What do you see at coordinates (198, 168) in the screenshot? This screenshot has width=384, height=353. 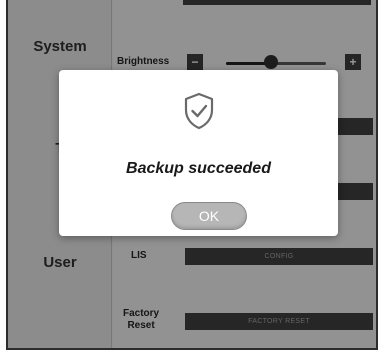 I see `dialog-message: Backup succeeded` at bounding box center [198, 168].